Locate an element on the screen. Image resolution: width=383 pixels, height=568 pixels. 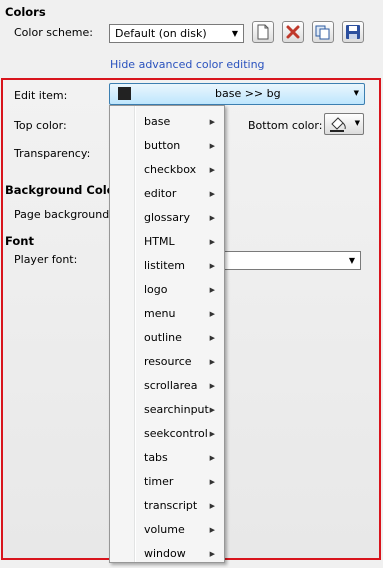
new-file-icon is located at coordinates (263, 32).